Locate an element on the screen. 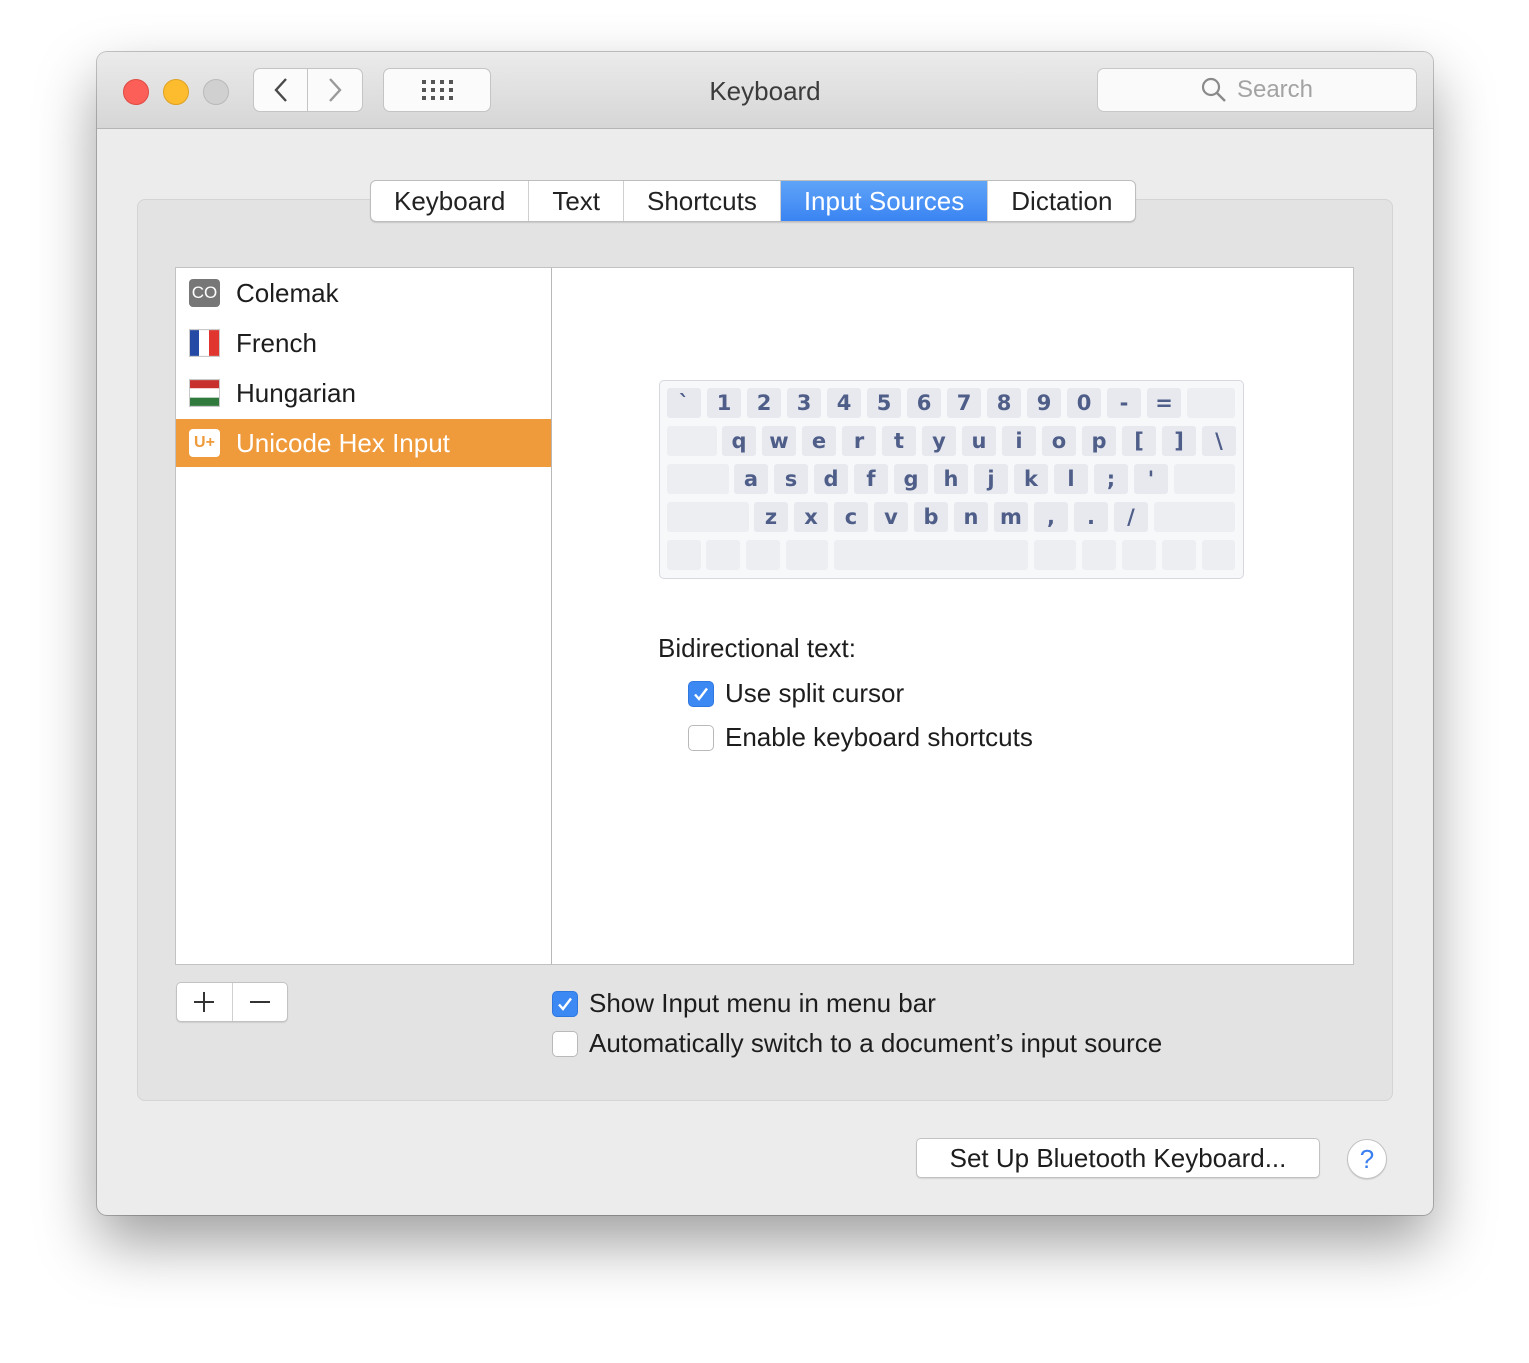  keyboard-preview-key: ] is located at coordinates (1179, 441).